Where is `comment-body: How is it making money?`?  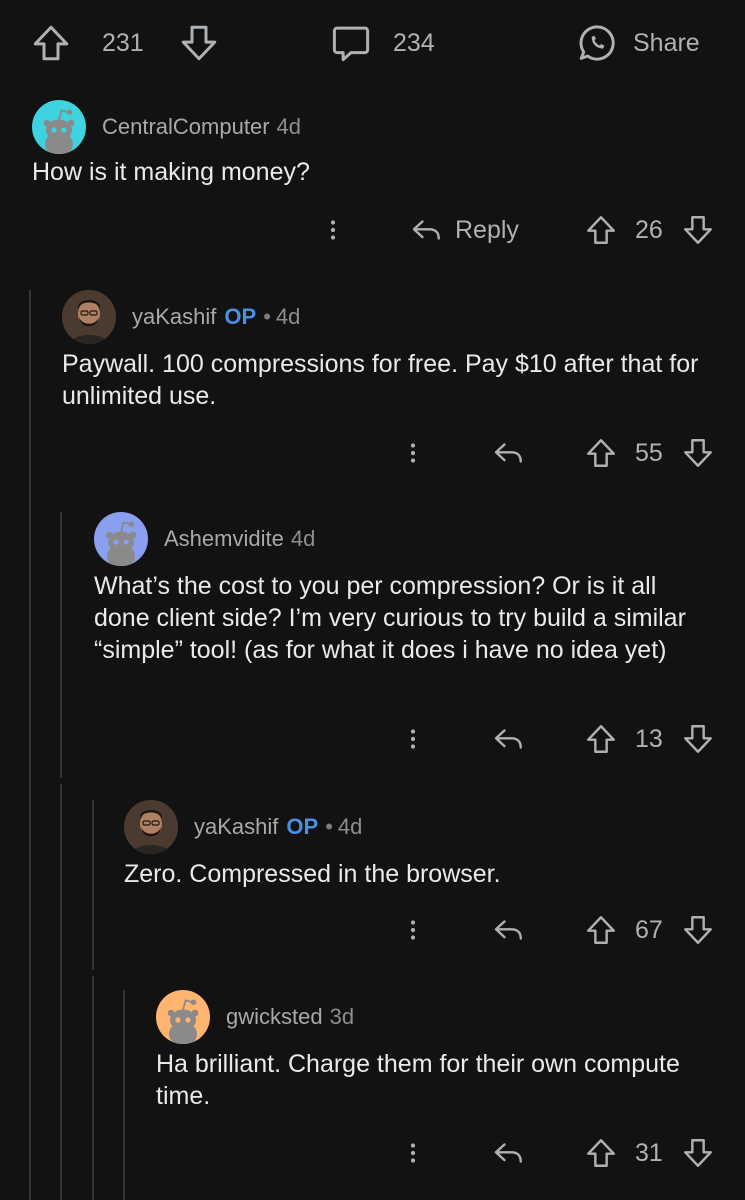 comment-body: How is it making money? is located at coordinates (171, 172).